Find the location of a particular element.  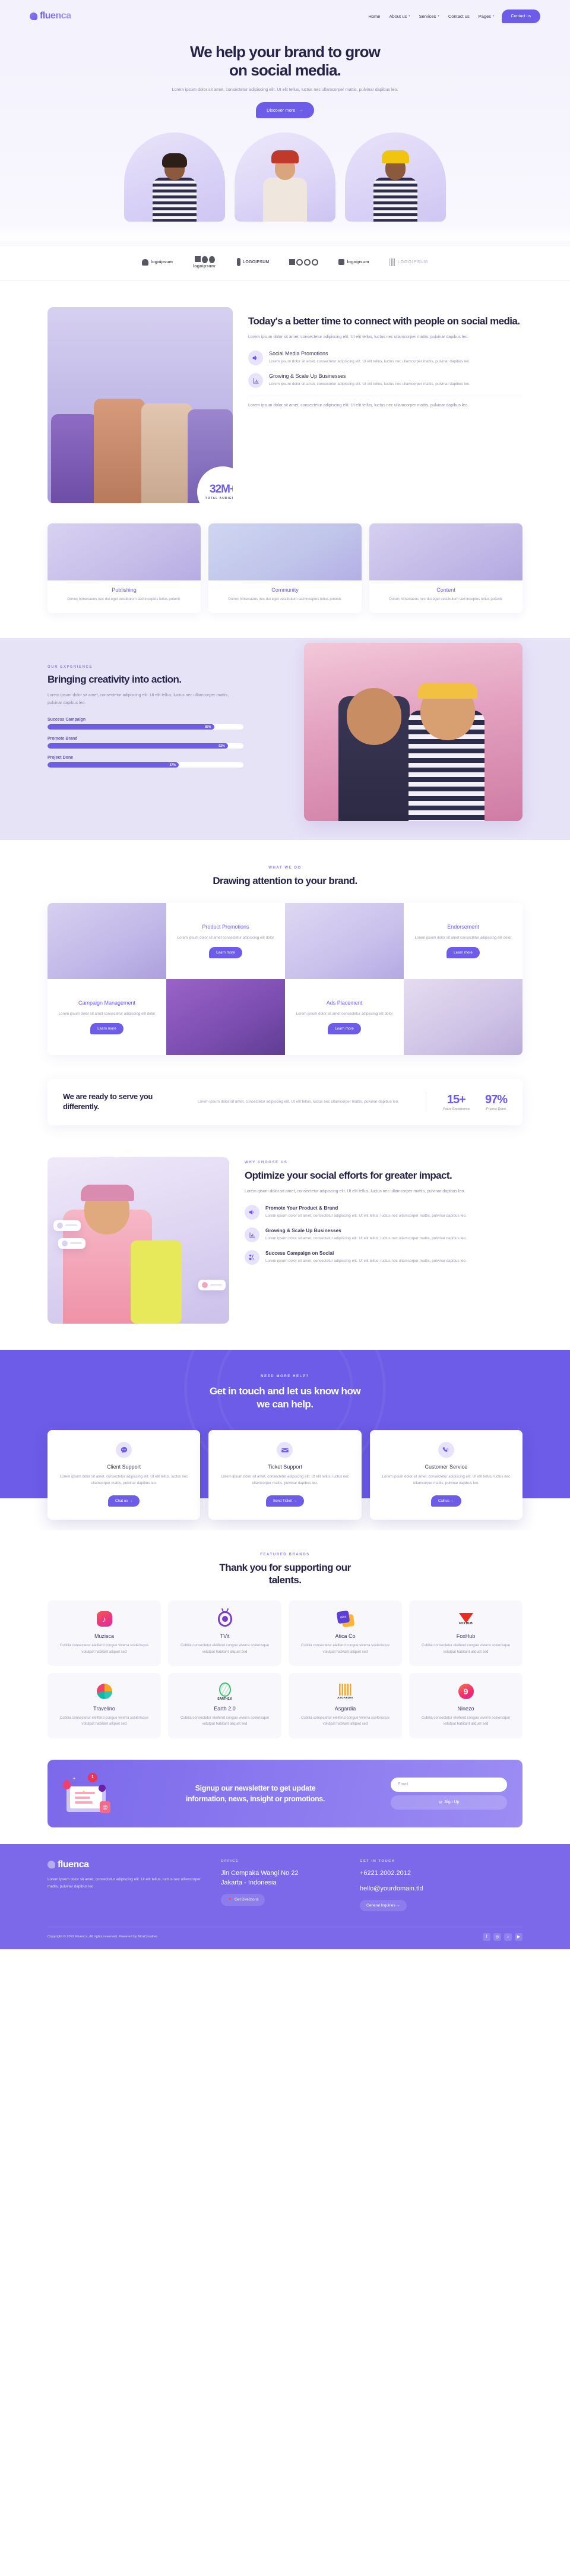

card-image is located at coordinates (285, 551).